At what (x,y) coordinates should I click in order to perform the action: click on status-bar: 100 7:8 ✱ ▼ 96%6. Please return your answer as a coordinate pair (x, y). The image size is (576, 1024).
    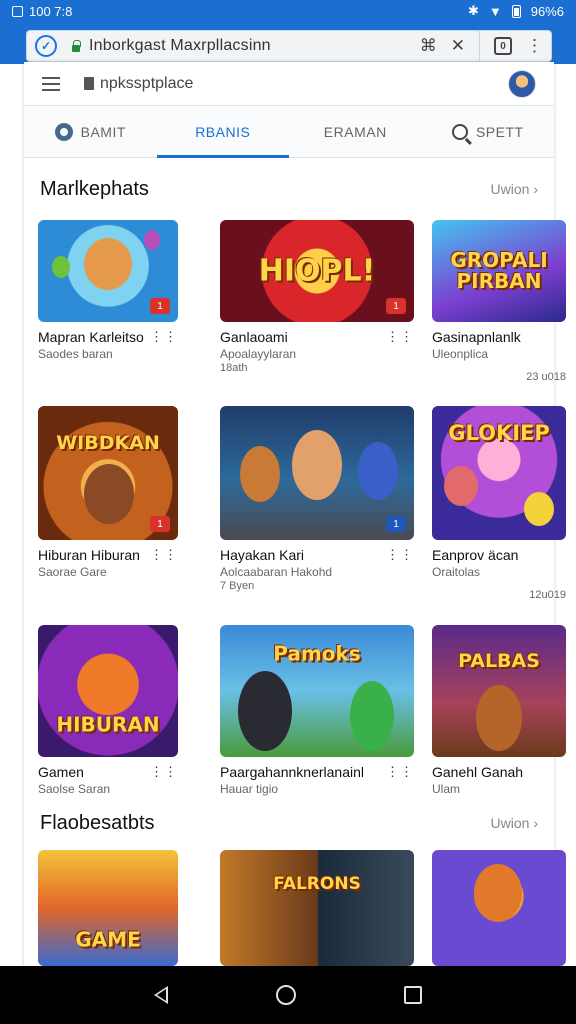
    Looking at the image, I should click on (288, 11).